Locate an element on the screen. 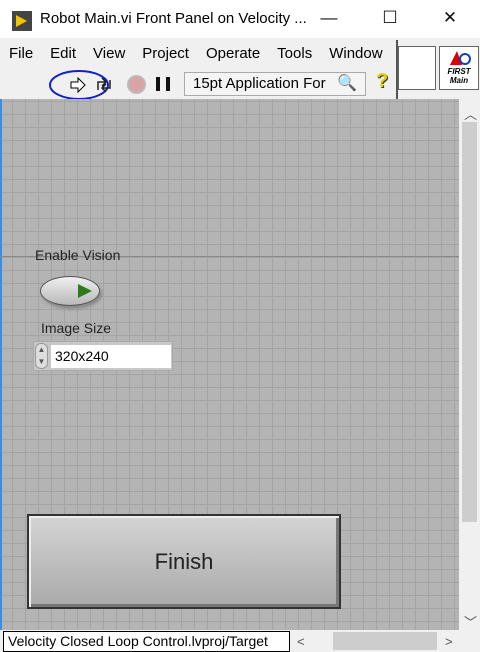 This screenshot has height=652, width=480. menu-file: File is located at coordinates (20, 53).